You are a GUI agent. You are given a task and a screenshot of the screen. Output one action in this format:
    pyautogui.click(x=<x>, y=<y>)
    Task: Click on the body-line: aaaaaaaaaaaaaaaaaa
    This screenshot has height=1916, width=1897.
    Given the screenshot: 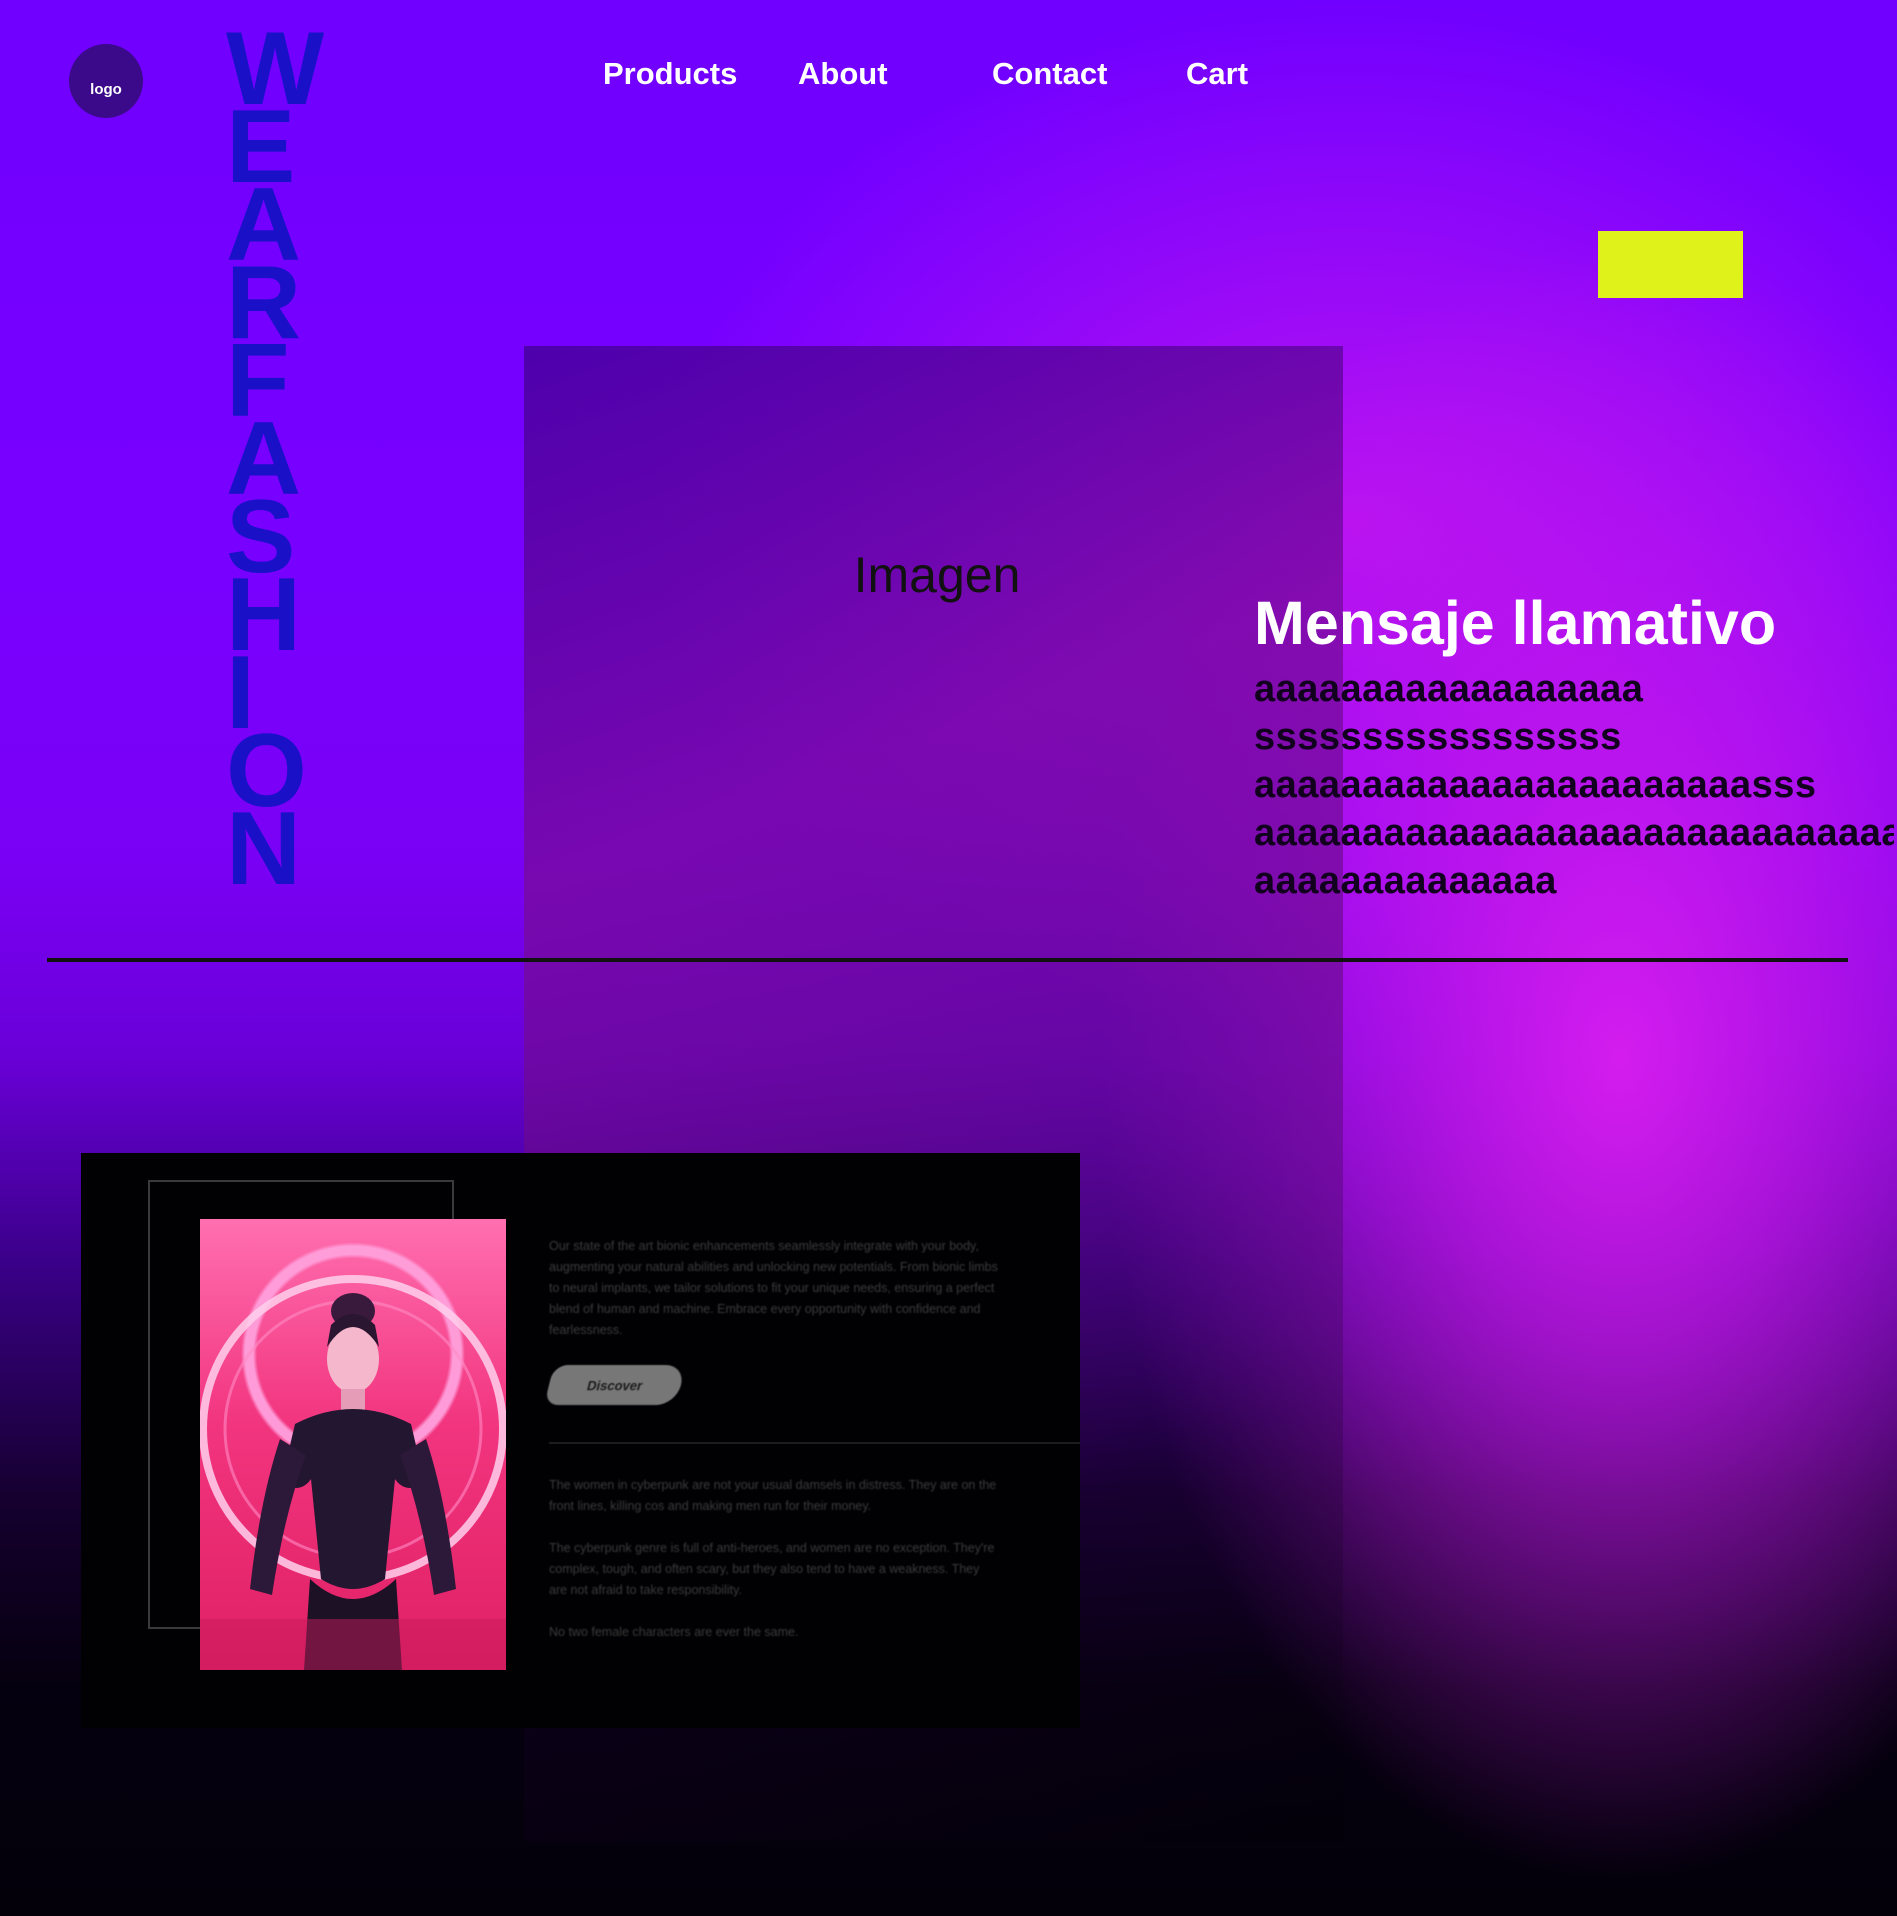 What is the action you would take?
    pyautogui.click(x=1449, y=689)
    